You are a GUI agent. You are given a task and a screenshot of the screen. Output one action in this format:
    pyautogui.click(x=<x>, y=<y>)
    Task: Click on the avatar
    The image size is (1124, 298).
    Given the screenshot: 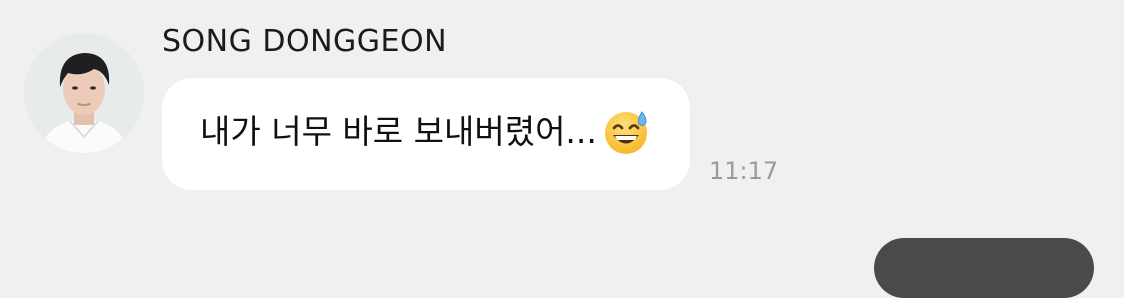 What is the action you would take?
    pyautogui.click(x=84, y=93)
    